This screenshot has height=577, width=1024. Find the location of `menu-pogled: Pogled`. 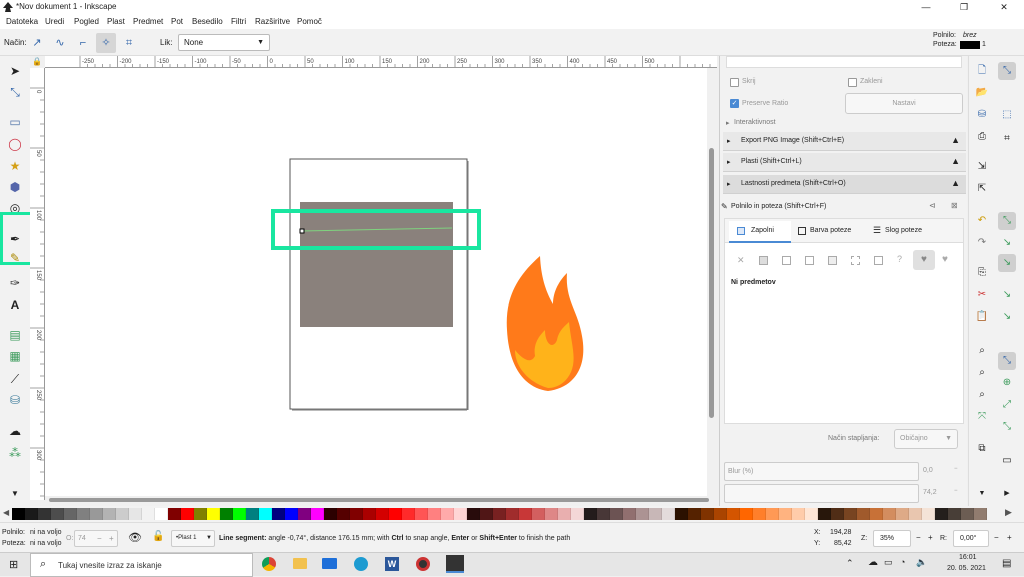

menu-pogled: Pogled is located at coordinates (86, 21).